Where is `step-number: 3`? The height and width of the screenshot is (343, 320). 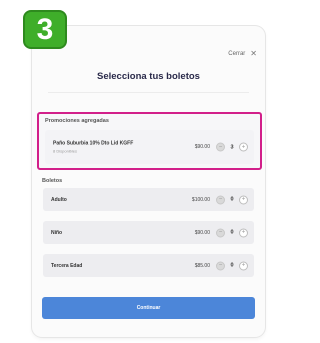 step-number: 3 is located at coordinates (45, 29).